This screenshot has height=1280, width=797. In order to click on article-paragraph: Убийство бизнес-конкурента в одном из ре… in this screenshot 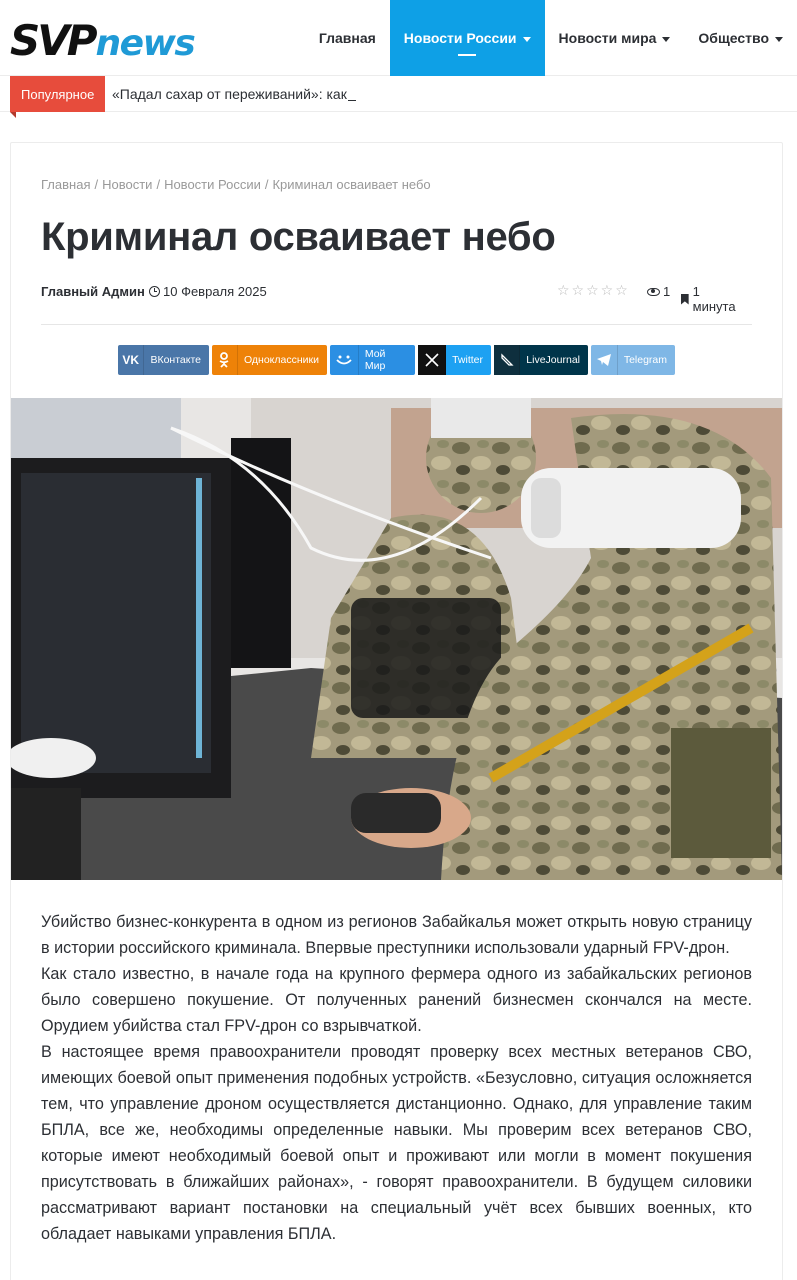, I will do `click(396, 935)`.